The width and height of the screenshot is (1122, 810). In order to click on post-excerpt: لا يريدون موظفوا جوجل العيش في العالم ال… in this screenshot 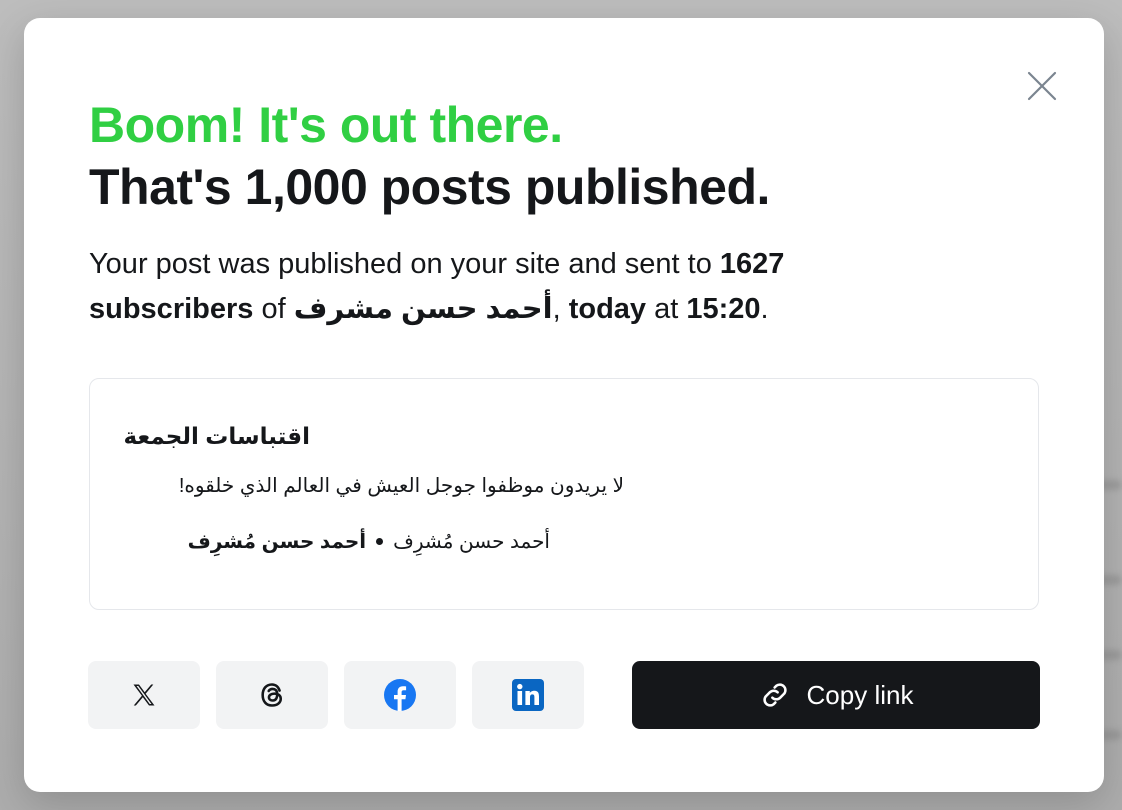, I will do `click(401, 486)`.